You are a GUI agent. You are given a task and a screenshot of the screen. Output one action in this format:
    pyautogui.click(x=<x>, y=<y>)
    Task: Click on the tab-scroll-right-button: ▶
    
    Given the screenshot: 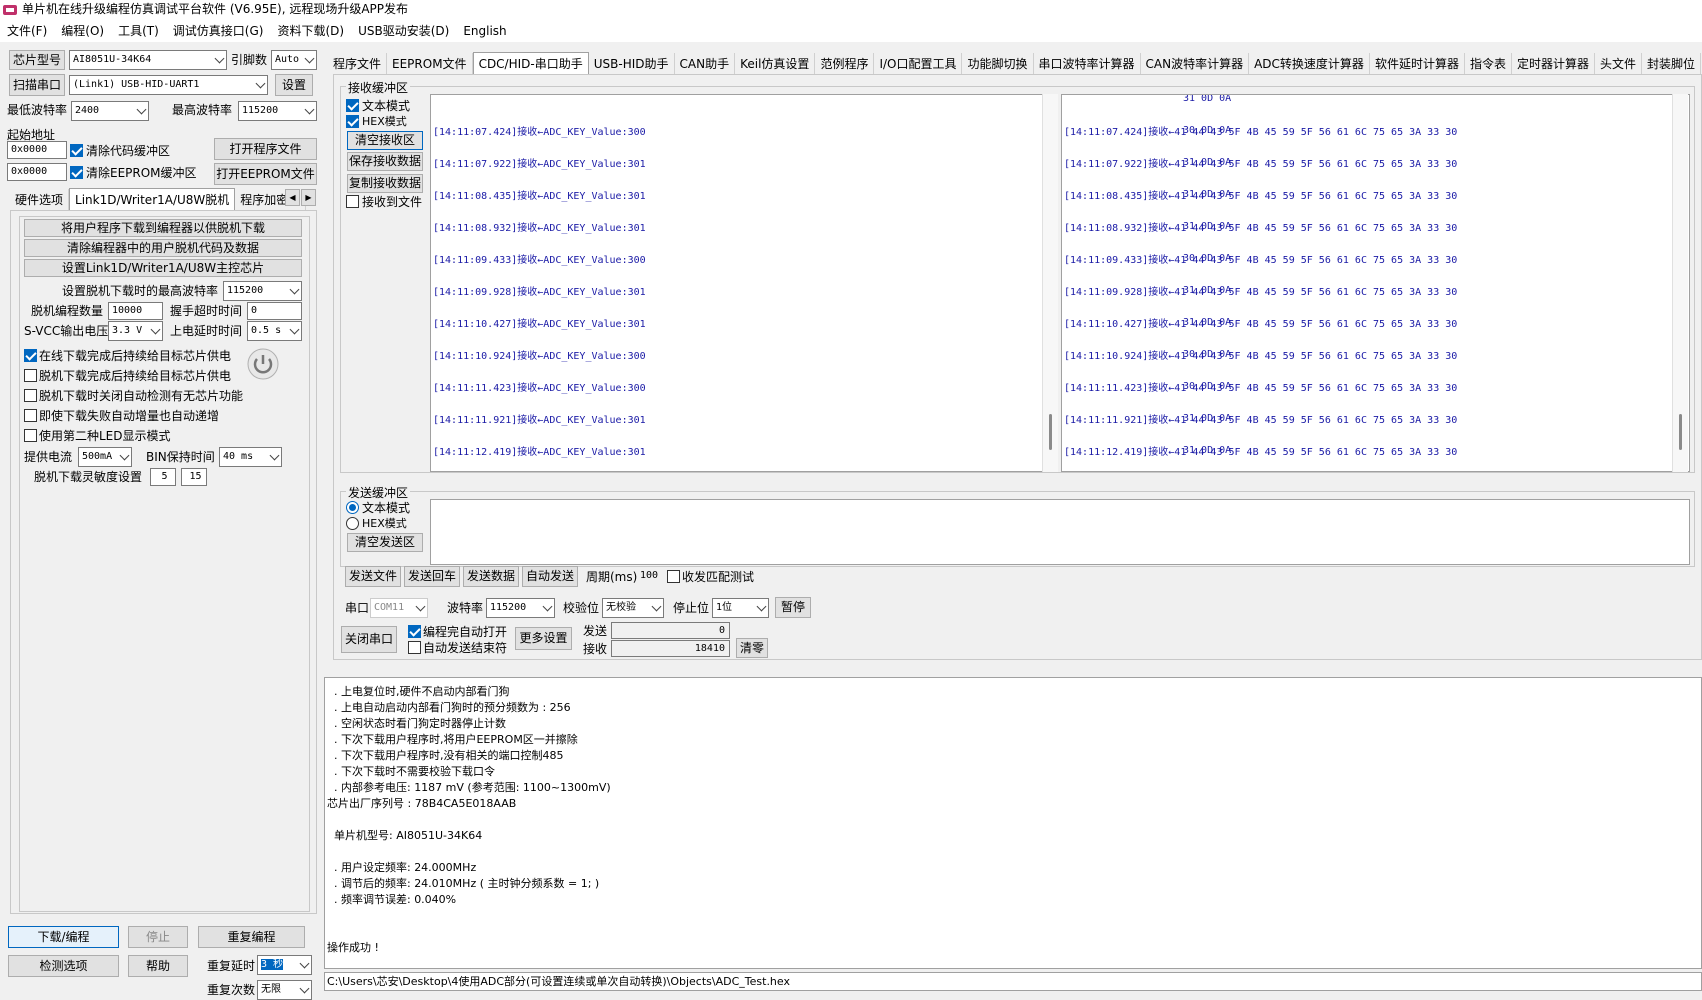 What is the action you would take?
    pyautogui.click(x=308, y=197)
    